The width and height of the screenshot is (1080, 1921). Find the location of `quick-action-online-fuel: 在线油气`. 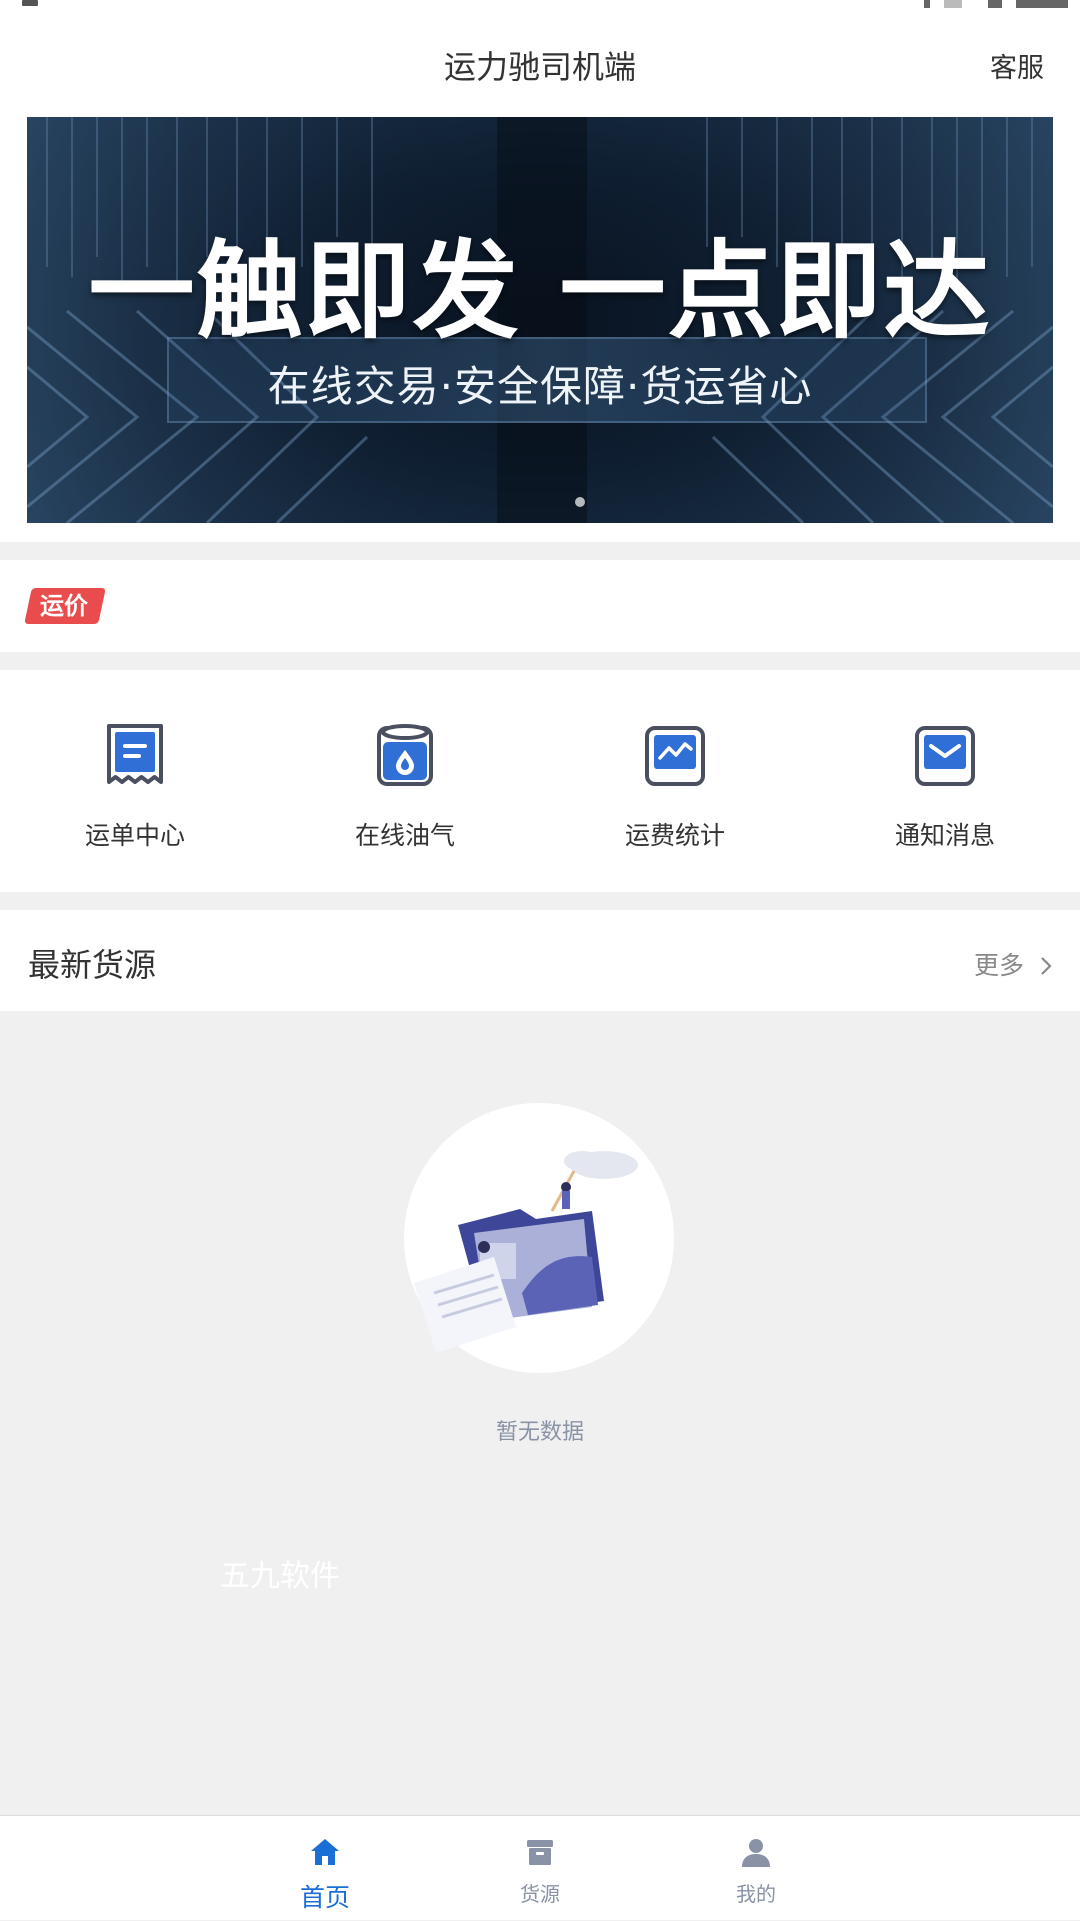

quick-action-online-fuel: 在线油气 is located at coordinates (405, 795).